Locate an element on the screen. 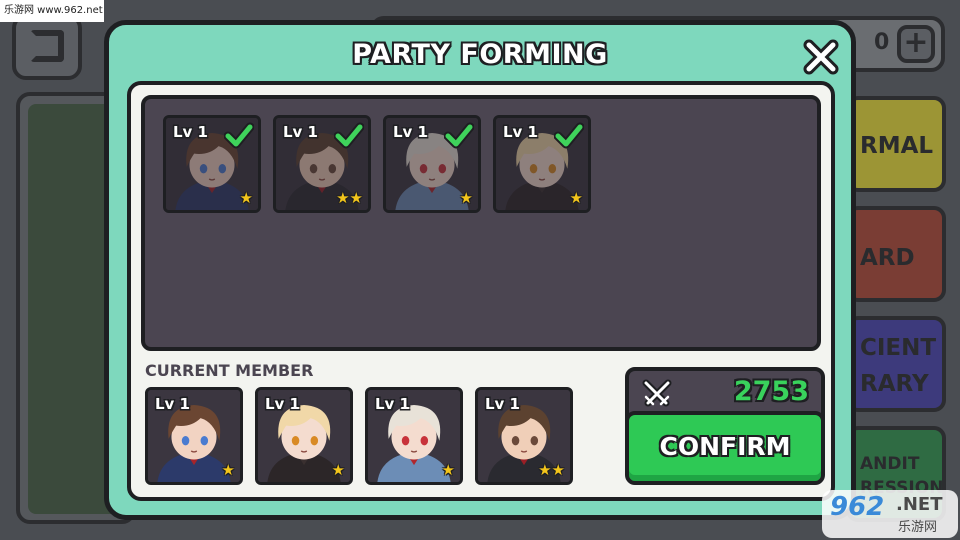 This screenshot has height=540, width=960. hero-roster-list: Lv 1 ★ Lv 1 ★★ Lv 1 ★ Lv 1 ★ is located at coordinates (377, 164).